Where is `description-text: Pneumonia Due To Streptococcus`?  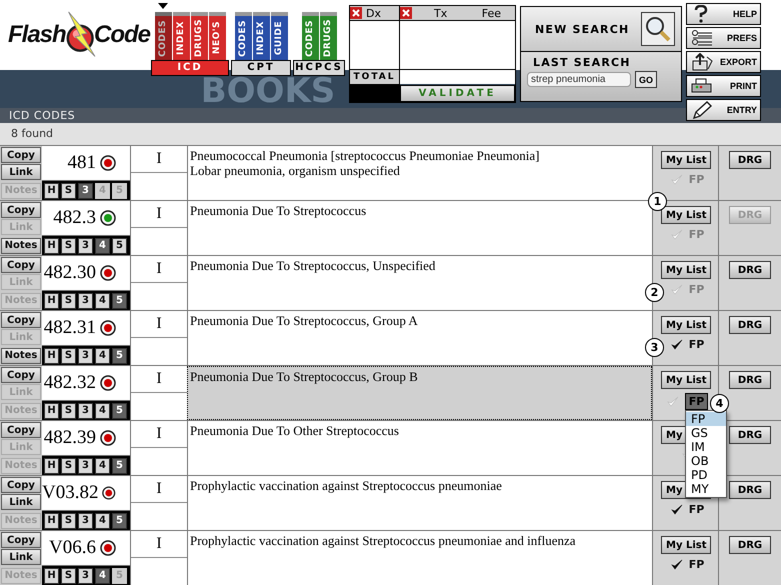 description-text: Pneumonia Due To Streptococcus is located at coordinates (279, 210).